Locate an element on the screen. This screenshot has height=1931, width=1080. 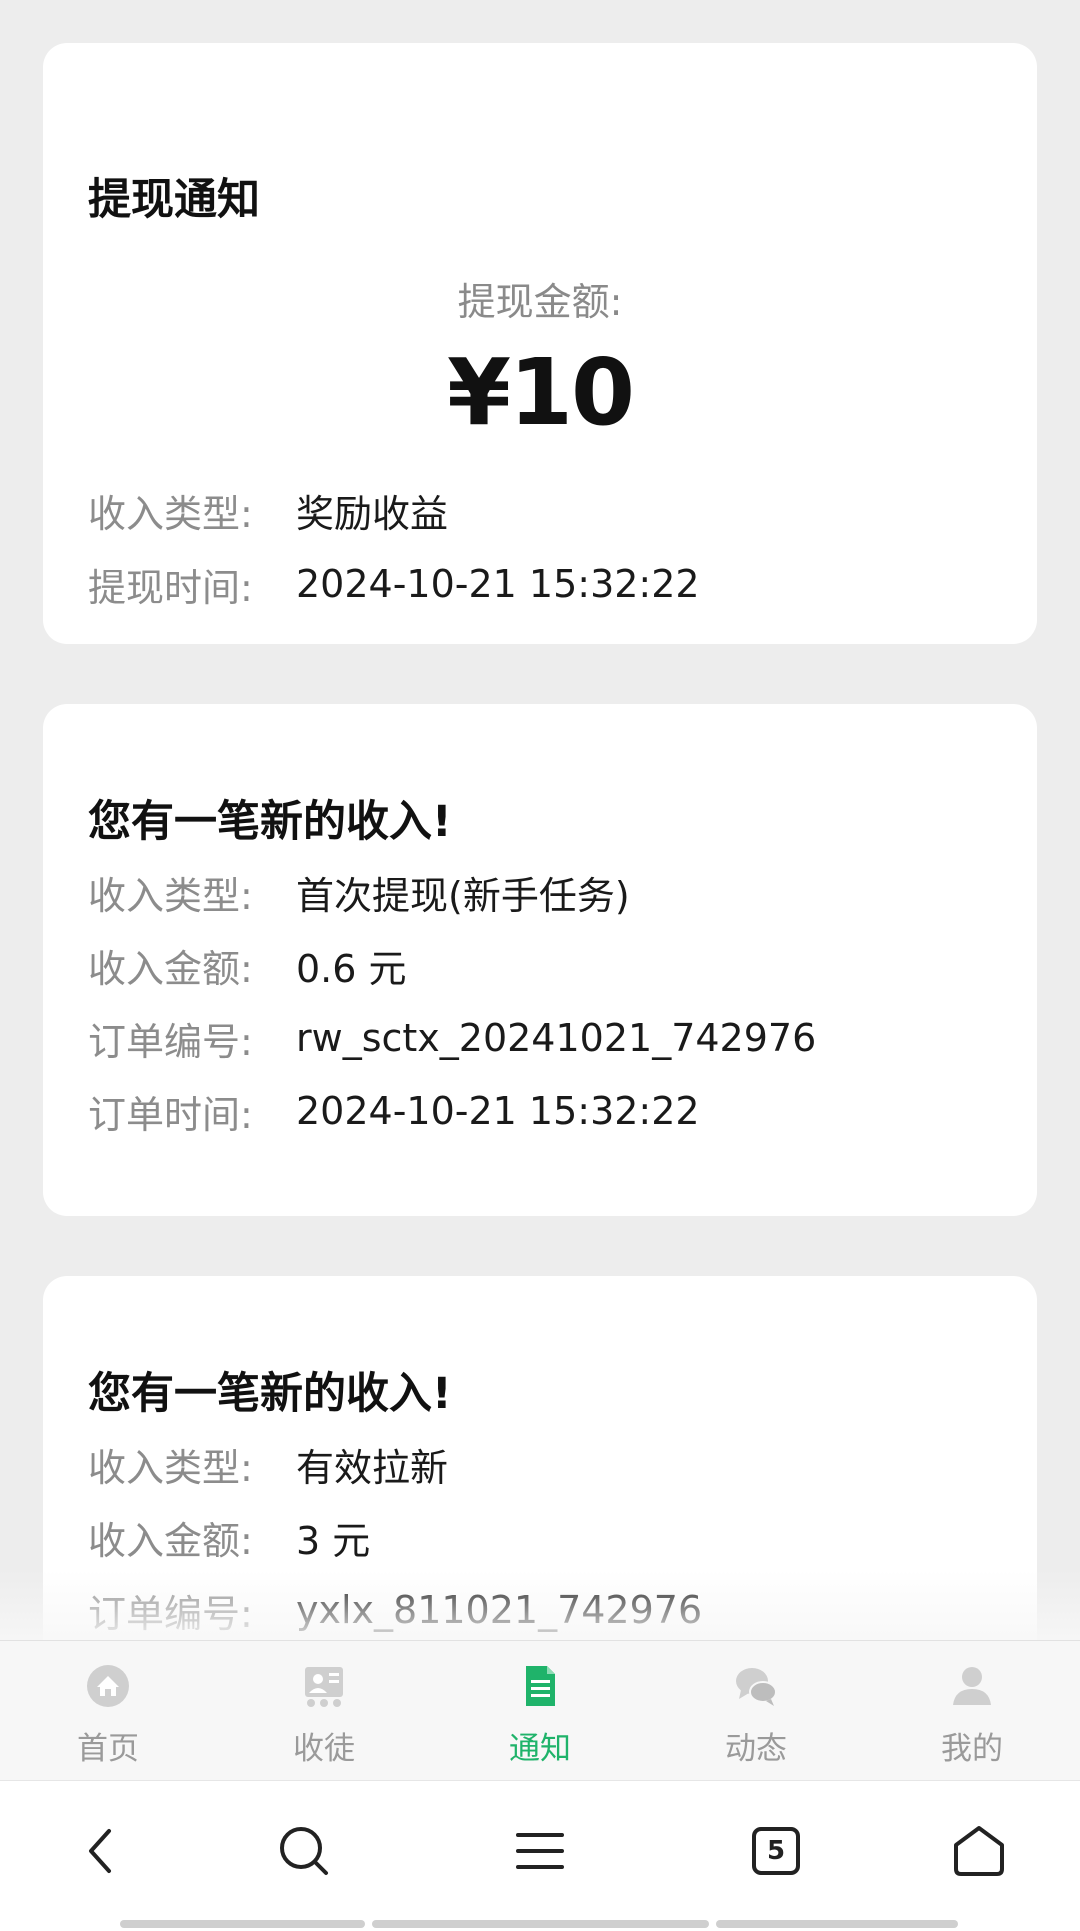
row-value: yxlx_811021_742976 is located at coordinates (499, 1610).